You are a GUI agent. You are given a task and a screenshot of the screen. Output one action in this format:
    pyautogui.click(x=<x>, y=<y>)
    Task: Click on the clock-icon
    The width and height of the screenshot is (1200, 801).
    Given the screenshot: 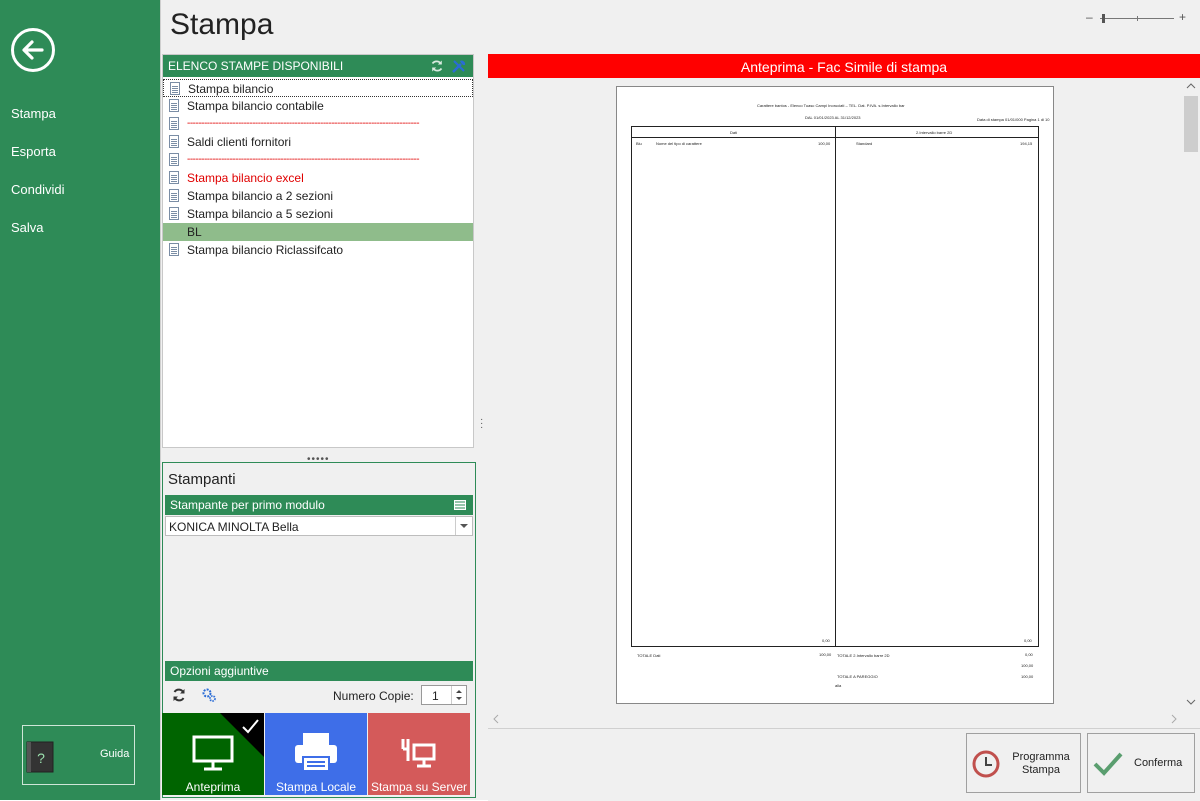 What is the action you would take?
    pyautogui.click(x=986, y=764)
    